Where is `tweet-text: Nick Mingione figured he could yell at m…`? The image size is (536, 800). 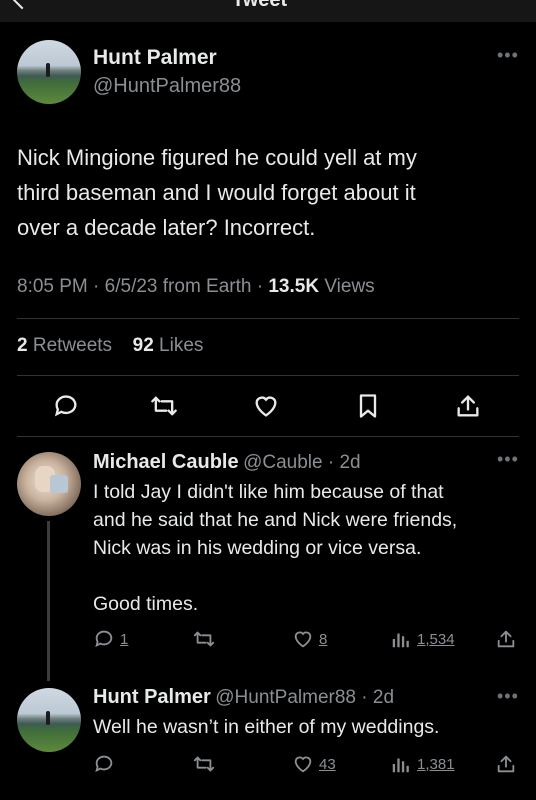 tweet-text: Nick Mingione figured he could yell at m… is located at coordinates (267, 192).